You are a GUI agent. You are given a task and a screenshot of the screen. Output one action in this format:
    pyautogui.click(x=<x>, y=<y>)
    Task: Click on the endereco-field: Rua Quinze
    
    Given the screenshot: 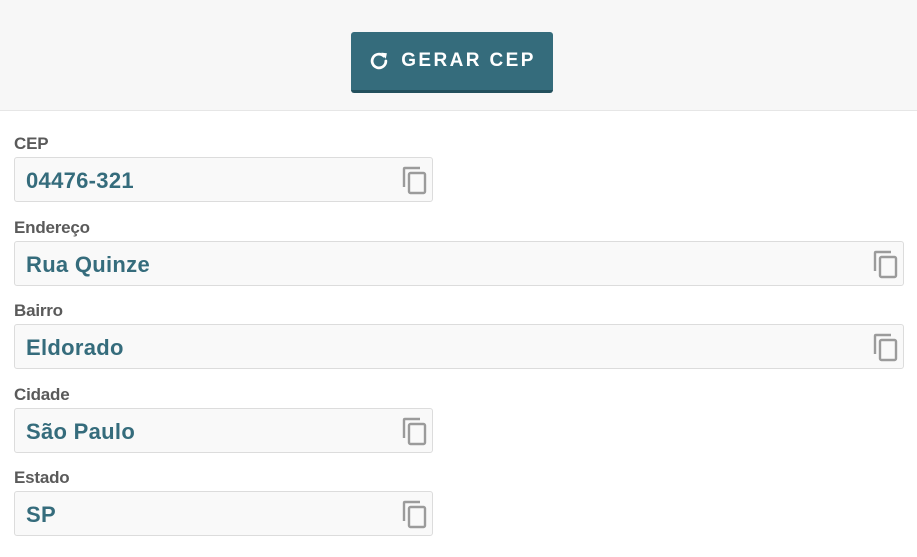 What is the action you would take?
    pyautogui.click(x=459, y=263)
    